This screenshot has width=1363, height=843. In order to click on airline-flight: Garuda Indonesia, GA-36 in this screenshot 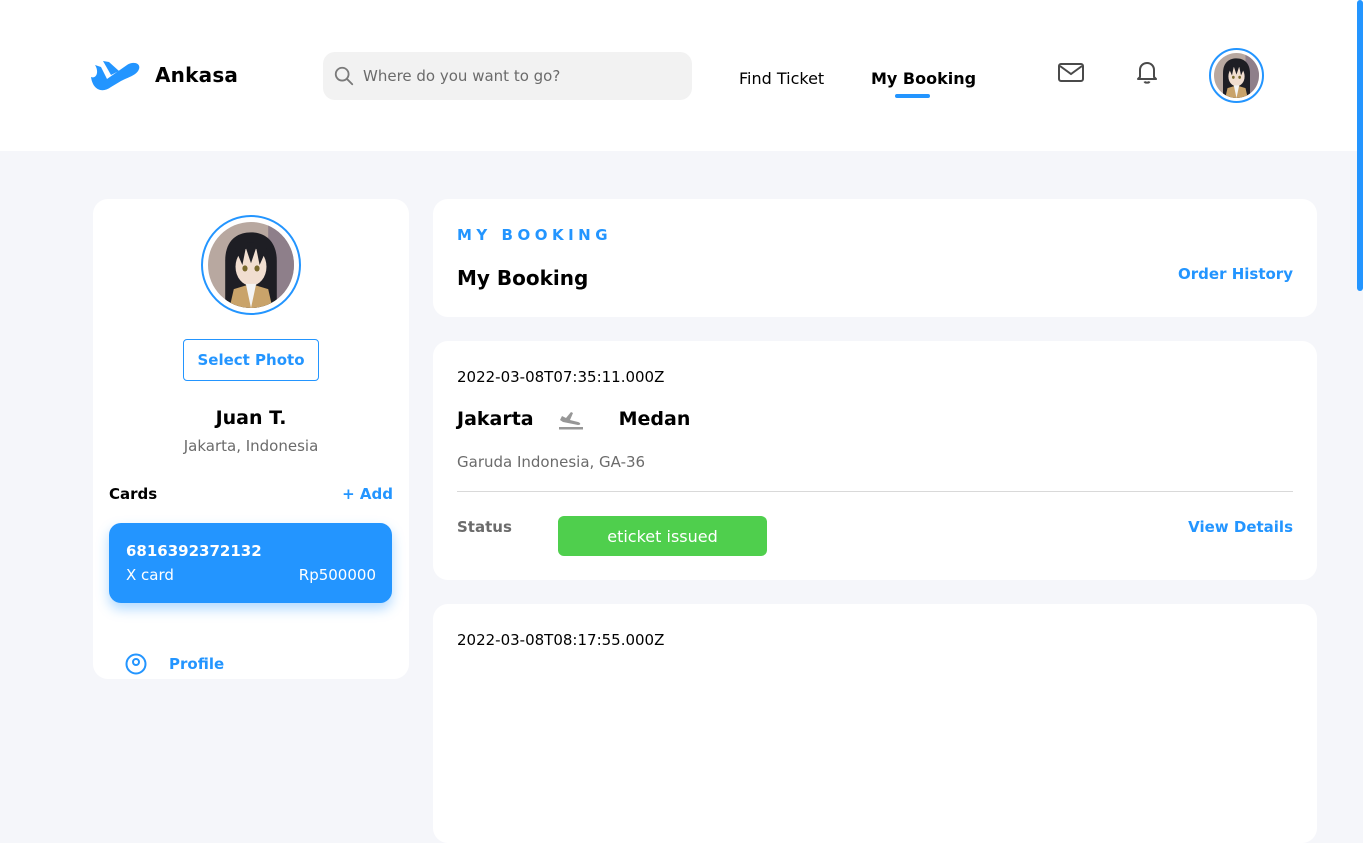, I will do `click(551, 462)`.